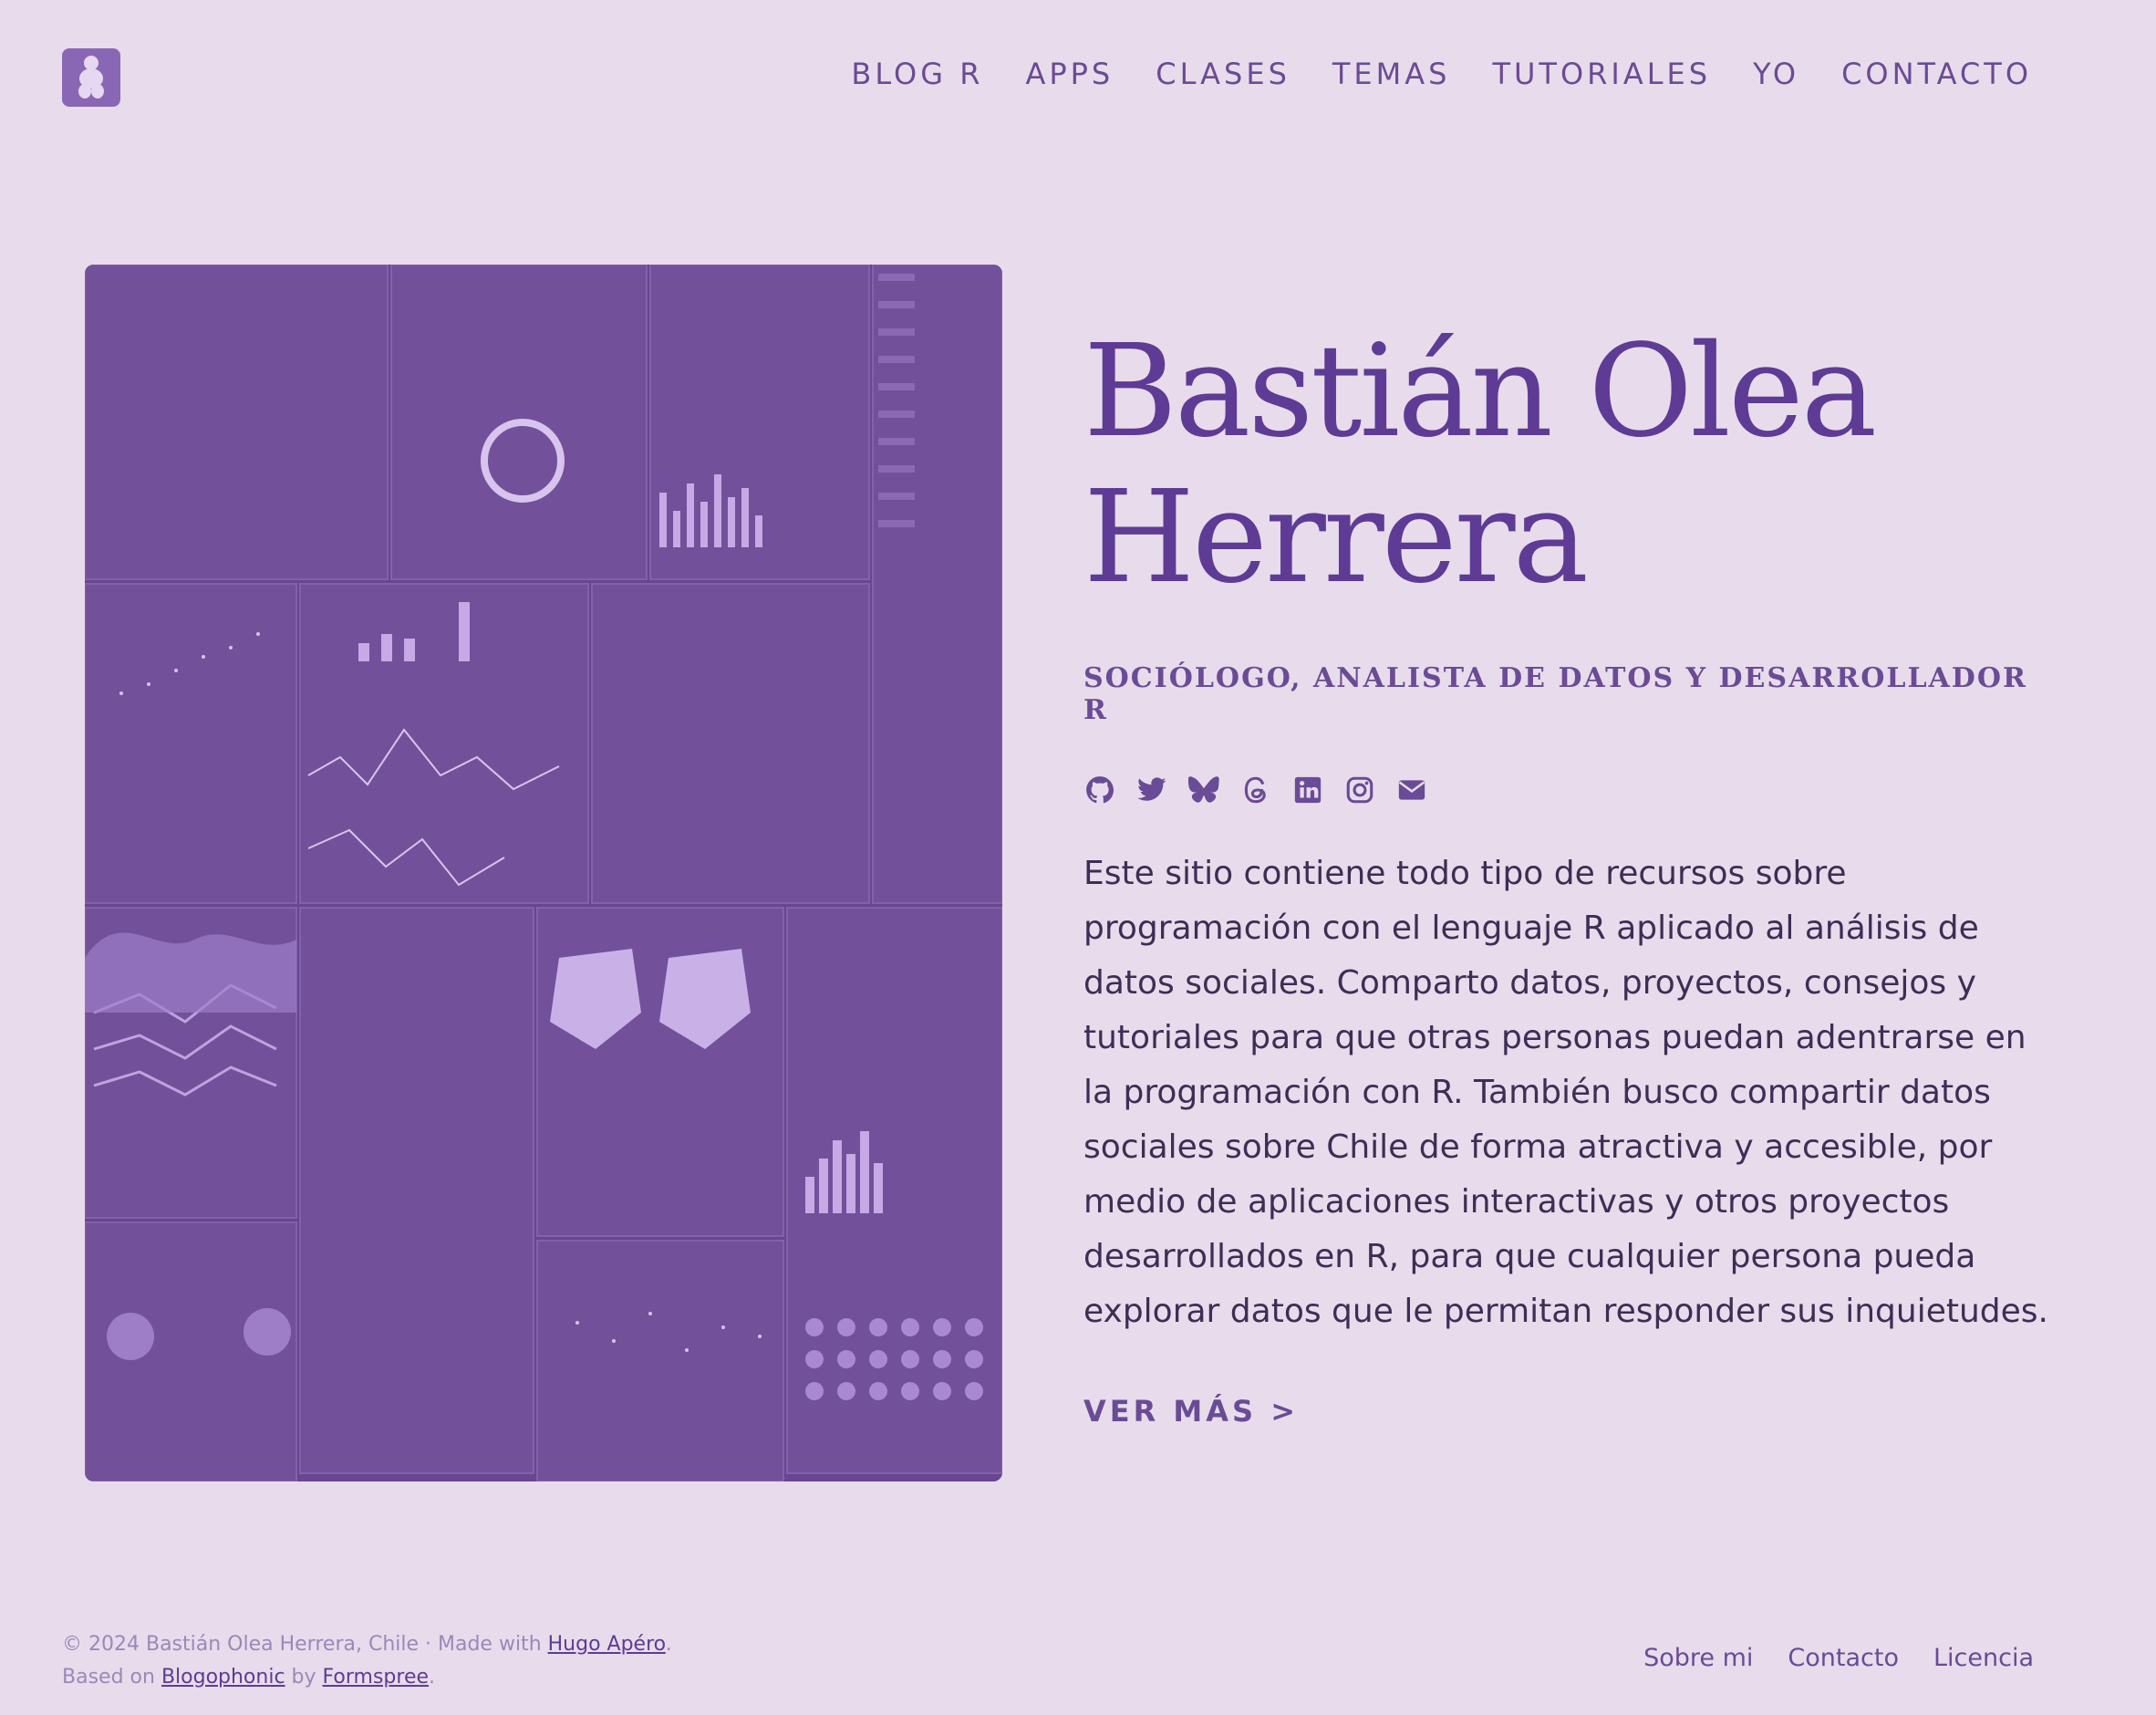 The image size is (2156, 1715). I want to click on nav-blog-r: BLOG R, so click(917, 74).